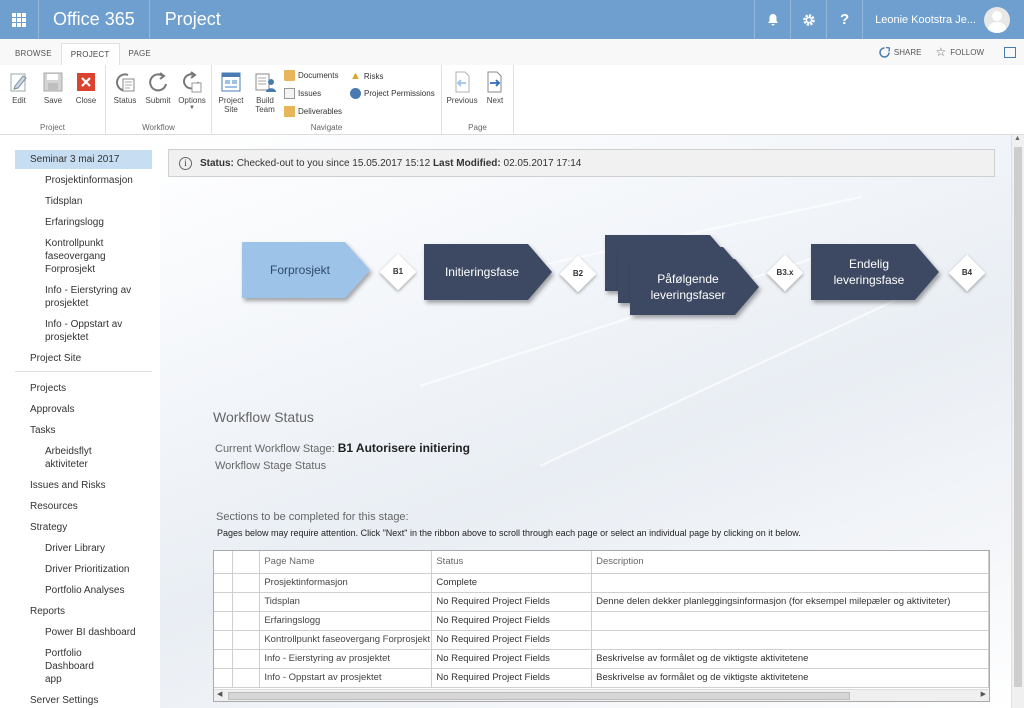 This screenshot has width=1024, height=708. Describe the element at coordinates (140, 54) in the screenshot. I see `tab-page: PAGE` at that location.